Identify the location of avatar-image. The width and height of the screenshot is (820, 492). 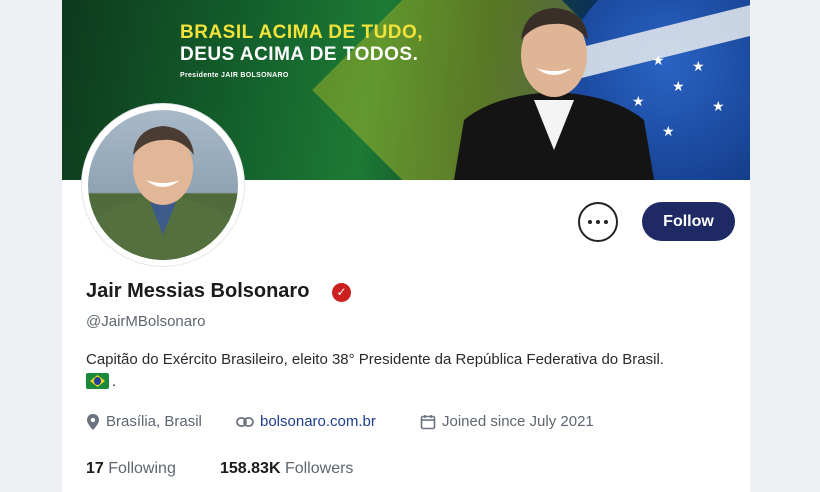
(163, 185).